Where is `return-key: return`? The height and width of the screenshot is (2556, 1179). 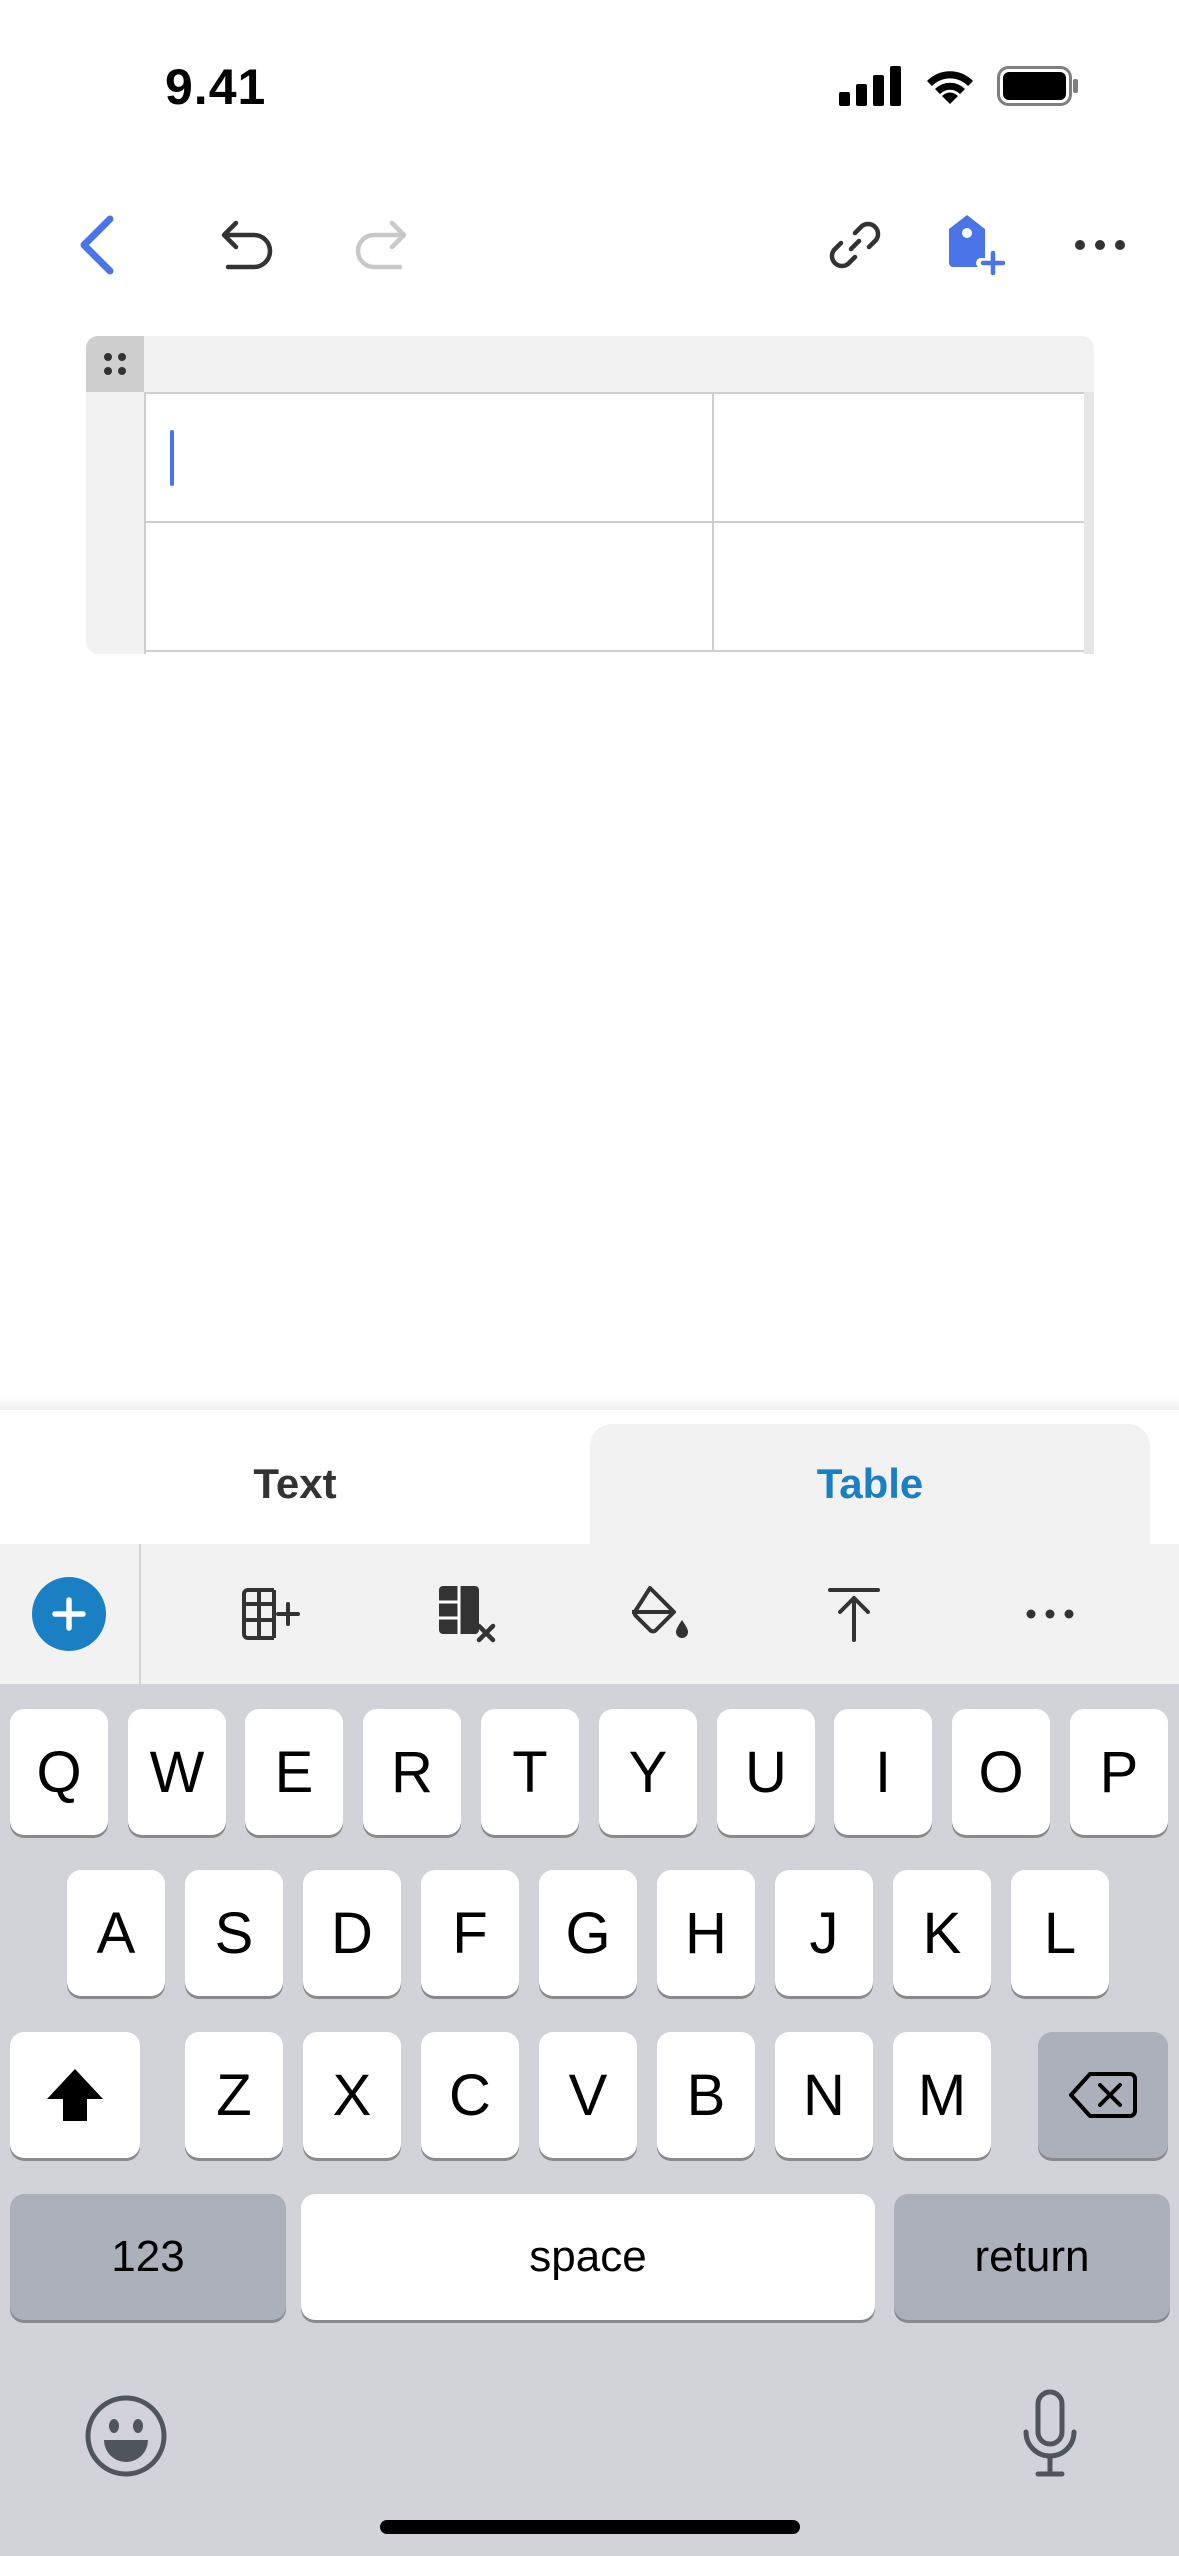
return-key: return is located at coordinates (1032, 2257).